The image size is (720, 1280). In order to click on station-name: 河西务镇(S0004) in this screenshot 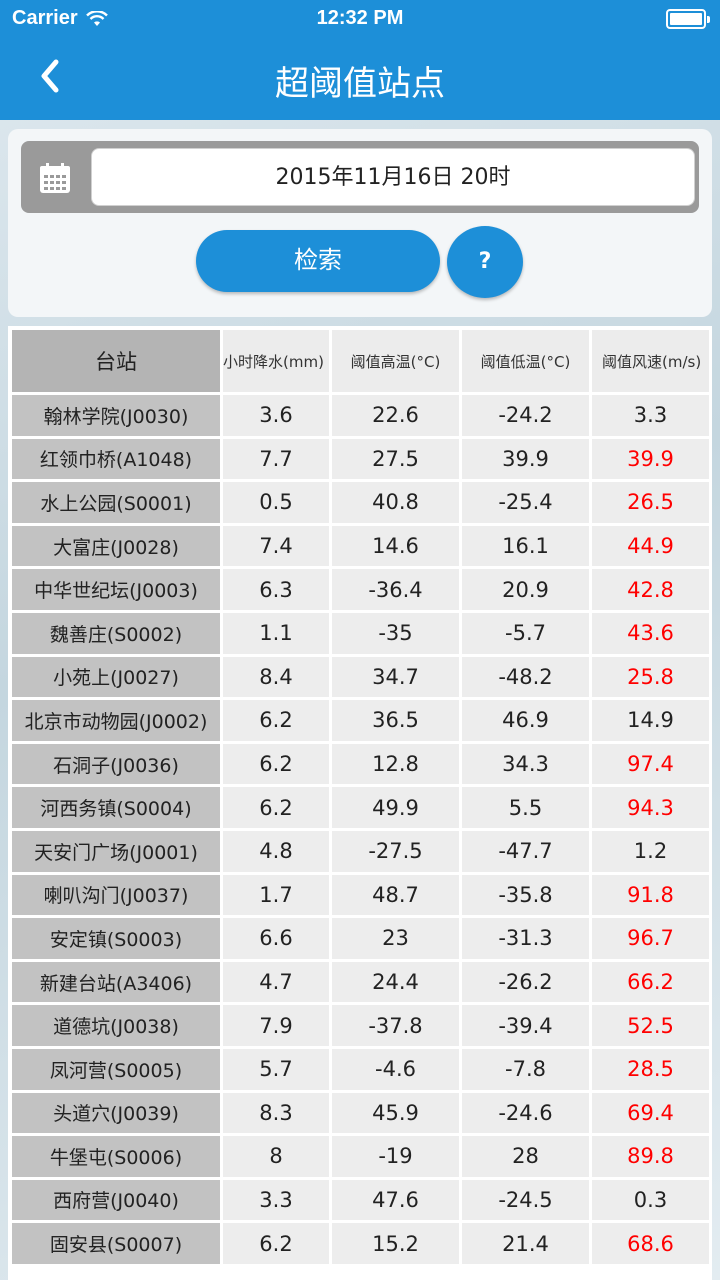, I will do `click(116, 807)`.